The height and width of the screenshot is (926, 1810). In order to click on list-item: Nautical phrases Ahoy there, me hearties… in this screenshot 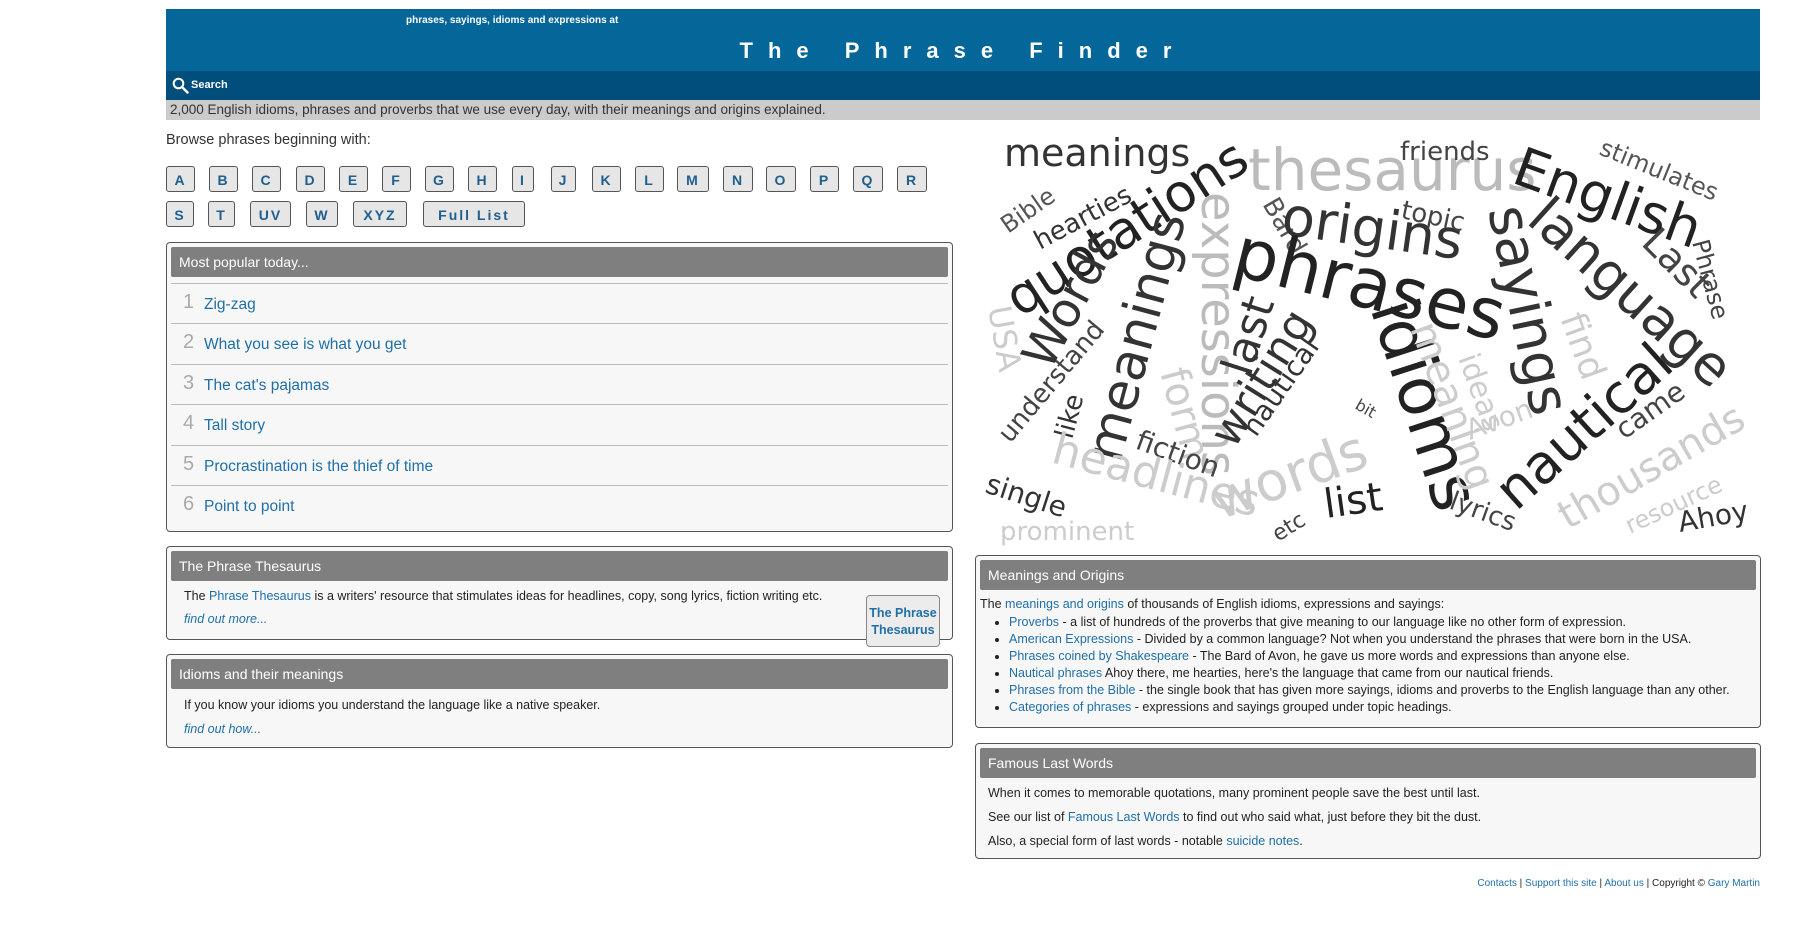, I will do `click(1369, 673)`.